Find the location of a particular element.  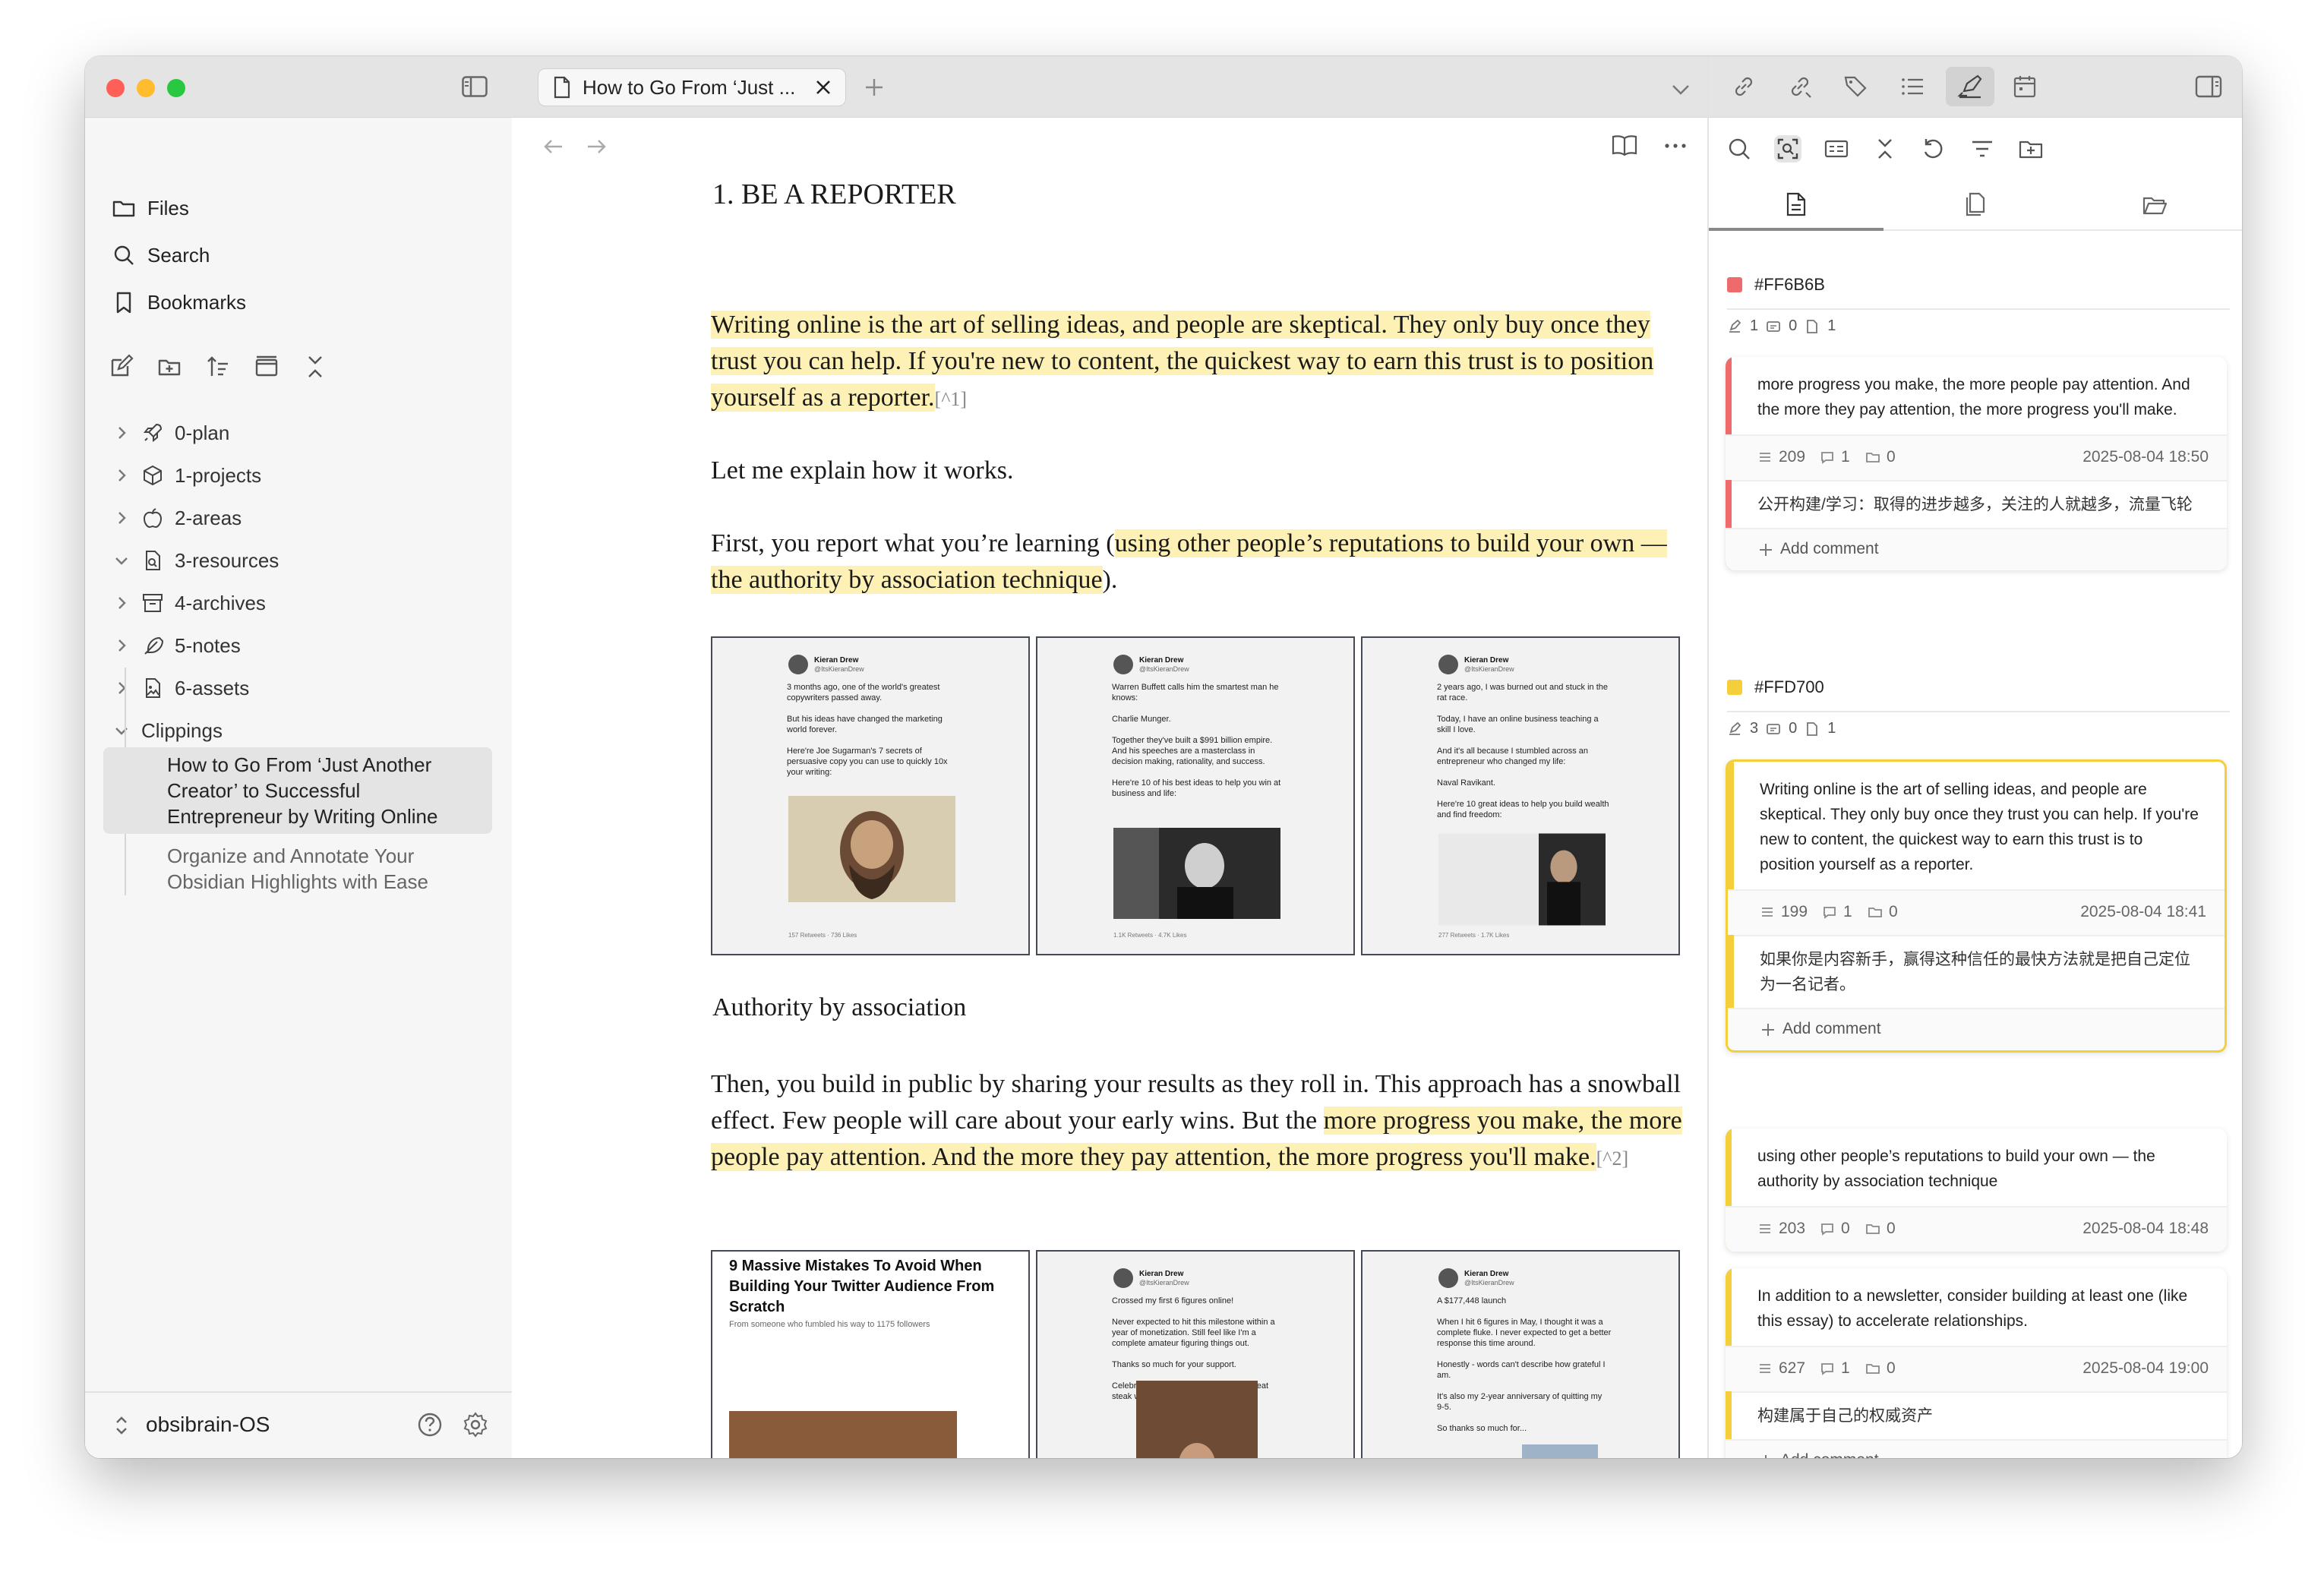

focus-scan-icon is located at coordinates (1788, 149).